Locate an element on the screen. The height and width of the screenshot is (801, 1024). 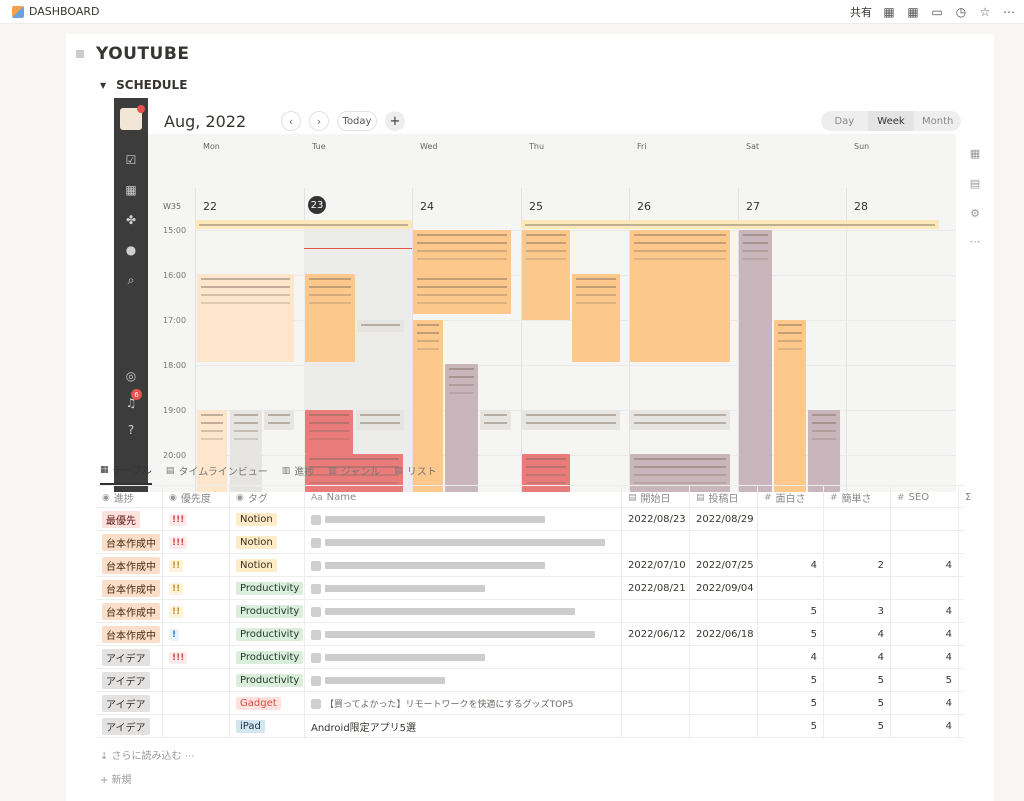
star-icon: ☆ is located at coordinates (985, 12).